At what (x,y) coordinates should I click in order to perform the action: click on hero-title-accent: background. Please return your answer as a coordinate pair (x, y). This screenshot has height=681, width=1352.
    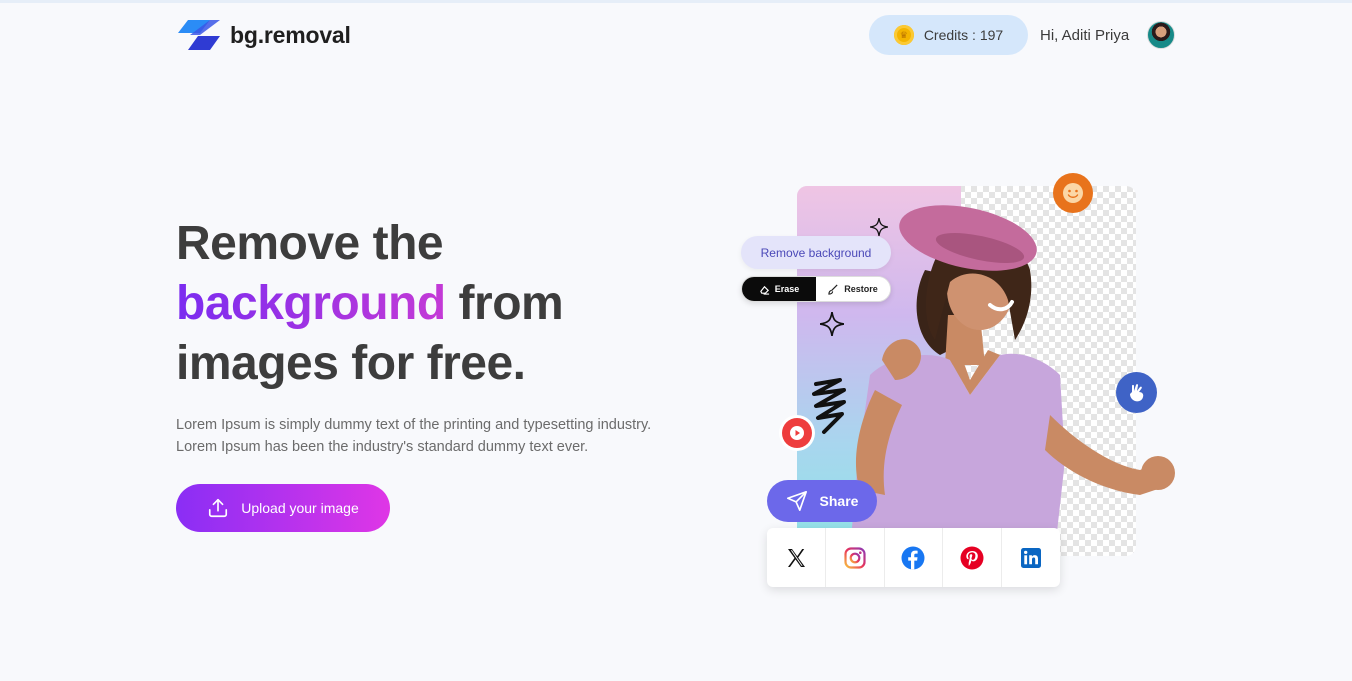
    Looking at the image, I should click on (311, 303).